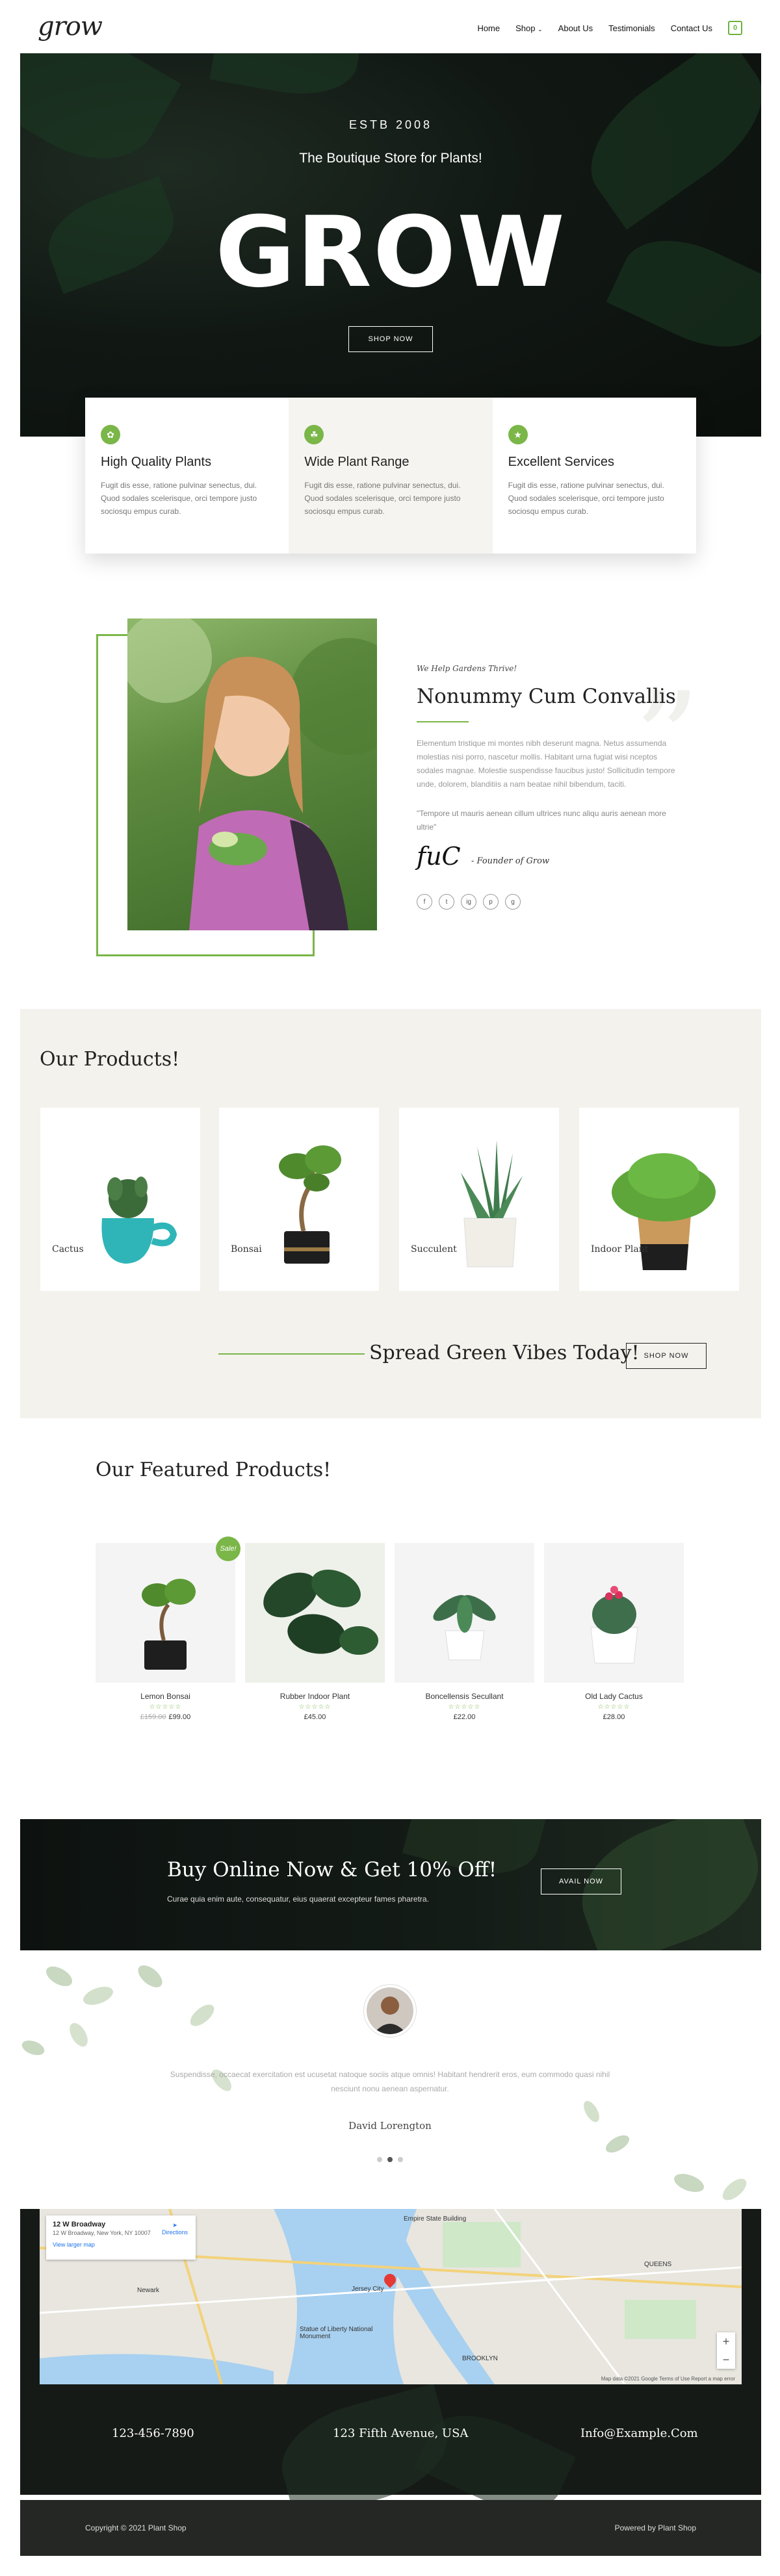 This screenshot has width=780, height=2576. Describe the element at coordinates (614, 1696) in the screenshot. I see `product-name: Old Lady Cactus` at that location.